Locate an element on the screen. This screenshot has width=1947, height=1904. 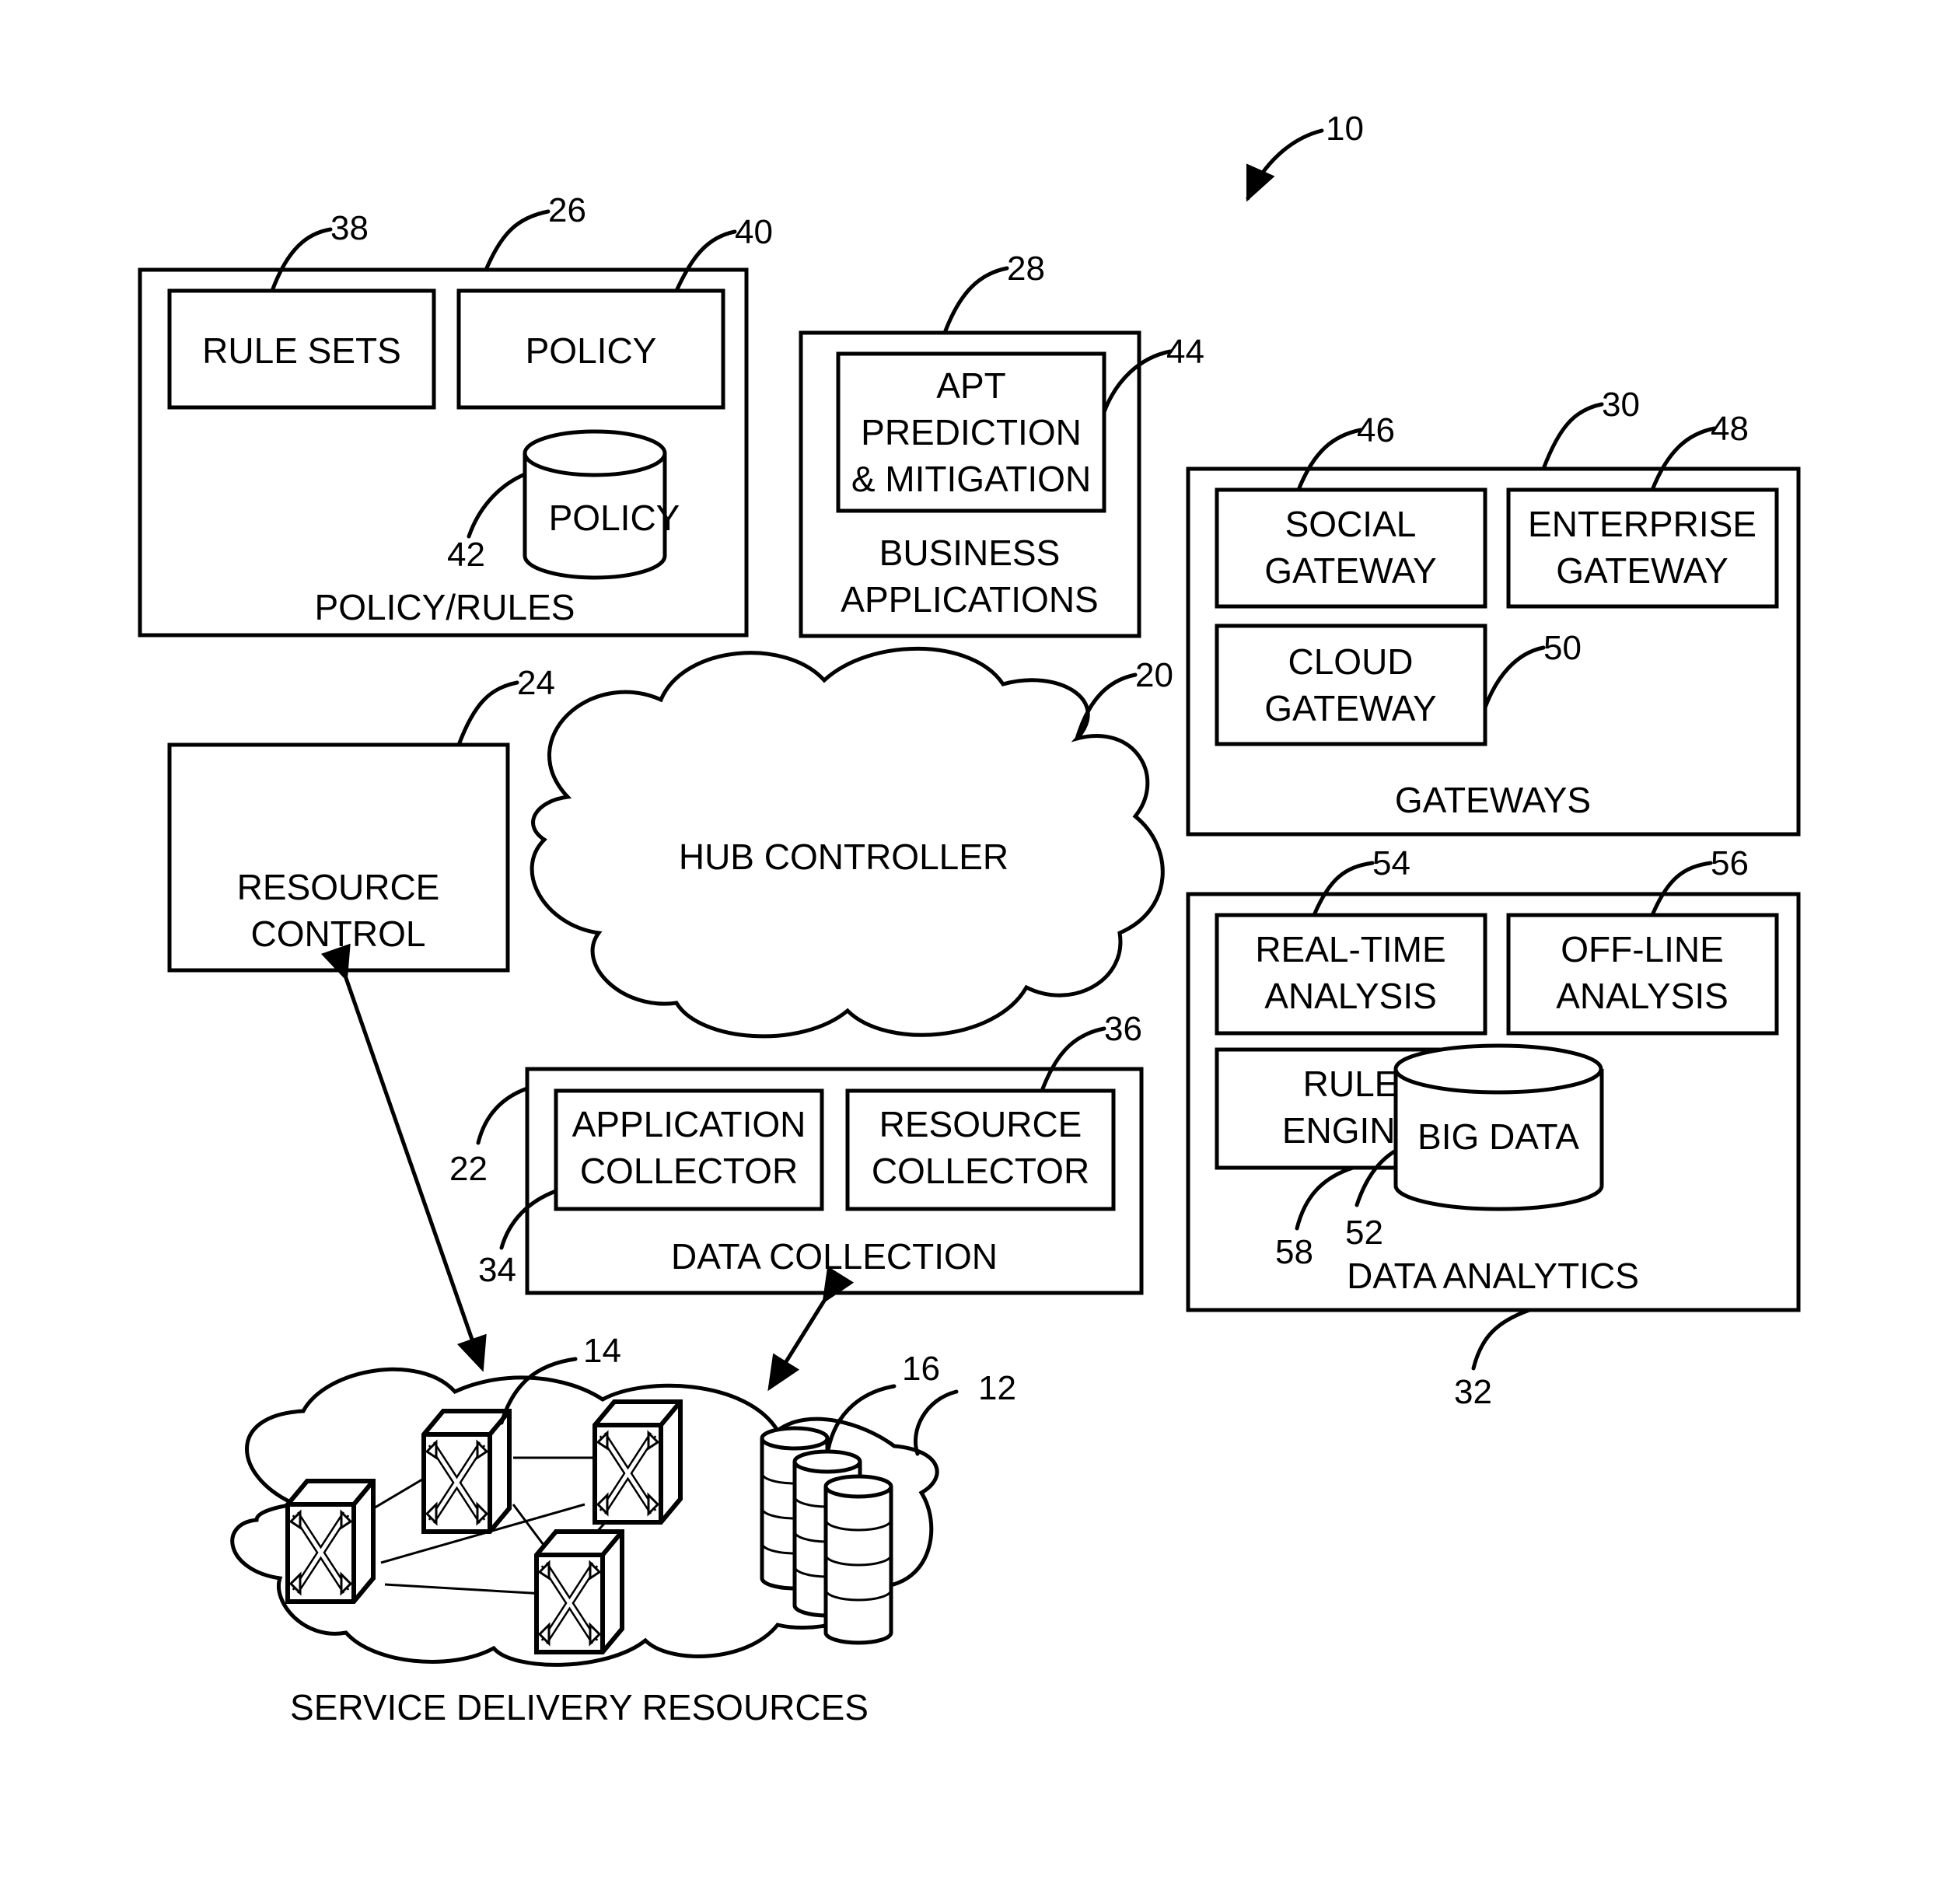
ref-number: 20 is located at coordinates (1154, 675).